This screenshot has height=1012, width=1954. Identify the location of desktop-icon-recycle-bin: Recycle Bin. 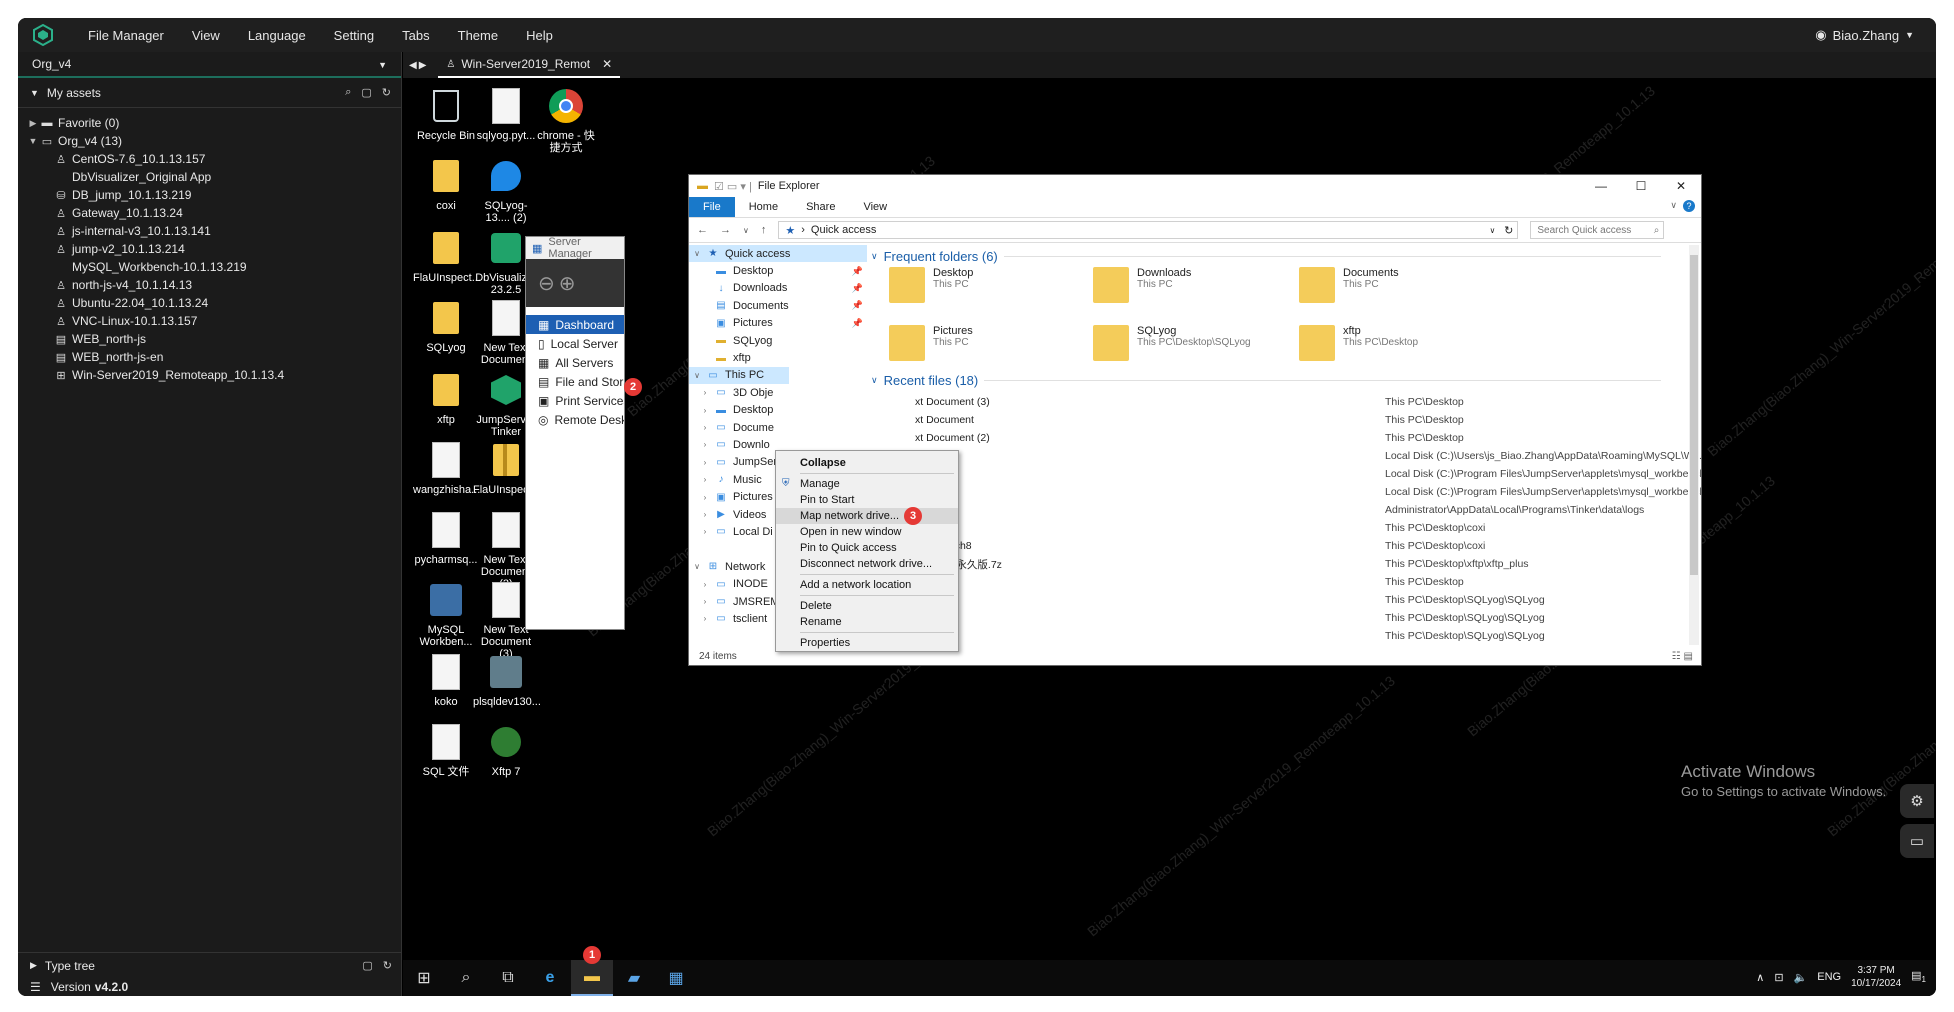
(446, 114).